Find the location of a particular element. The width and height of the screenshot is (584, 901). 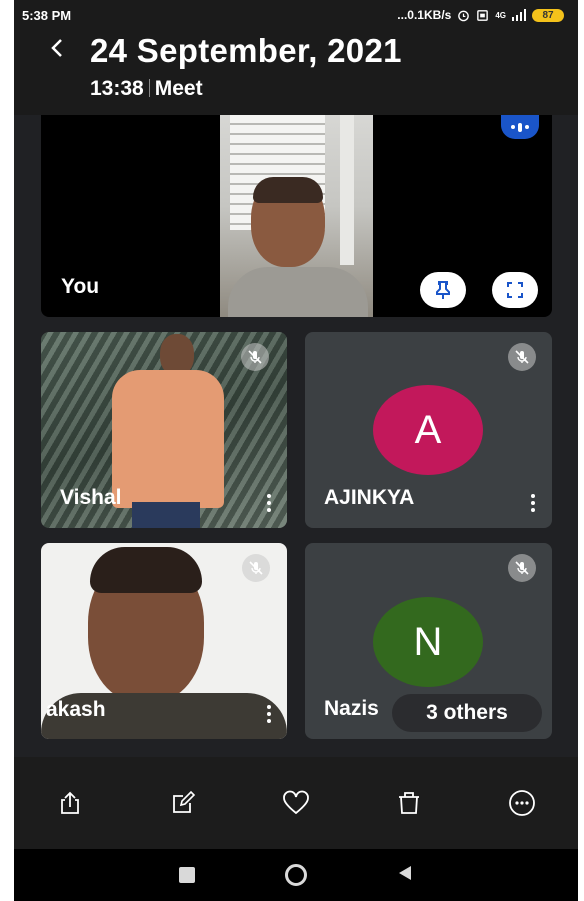

network-speed: ...0.1KB/s is located at coordinates (424, 15).